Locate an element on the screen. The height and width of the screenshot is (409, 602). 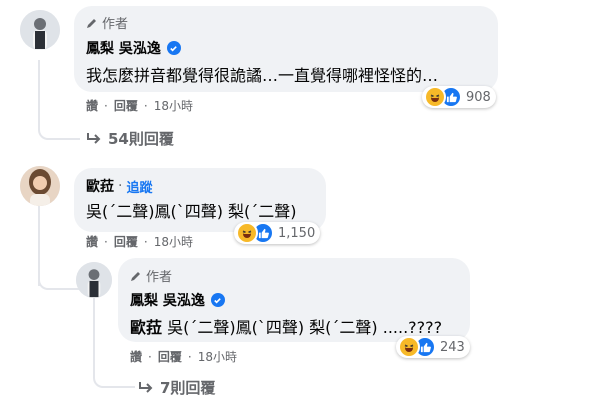
view-replies-label: 54則回覆 is located at coordinates (141, 138).